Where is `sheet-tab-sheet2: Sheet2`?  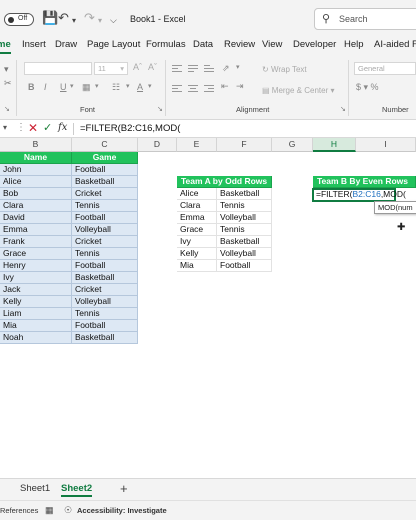 sheet-tab-sheet2: Sheet2 is located at coordinates (77, 490).